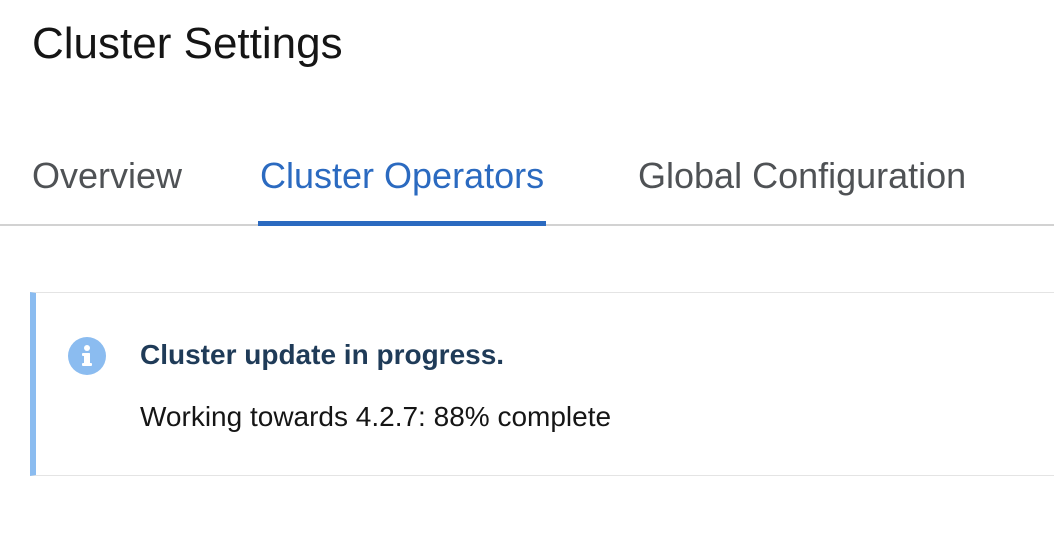 This screenshot has width=1054, height=556. Describe the element at coordinates (187, 43) in the screenshot. I see `page-title: Cluster Settings` at that location.